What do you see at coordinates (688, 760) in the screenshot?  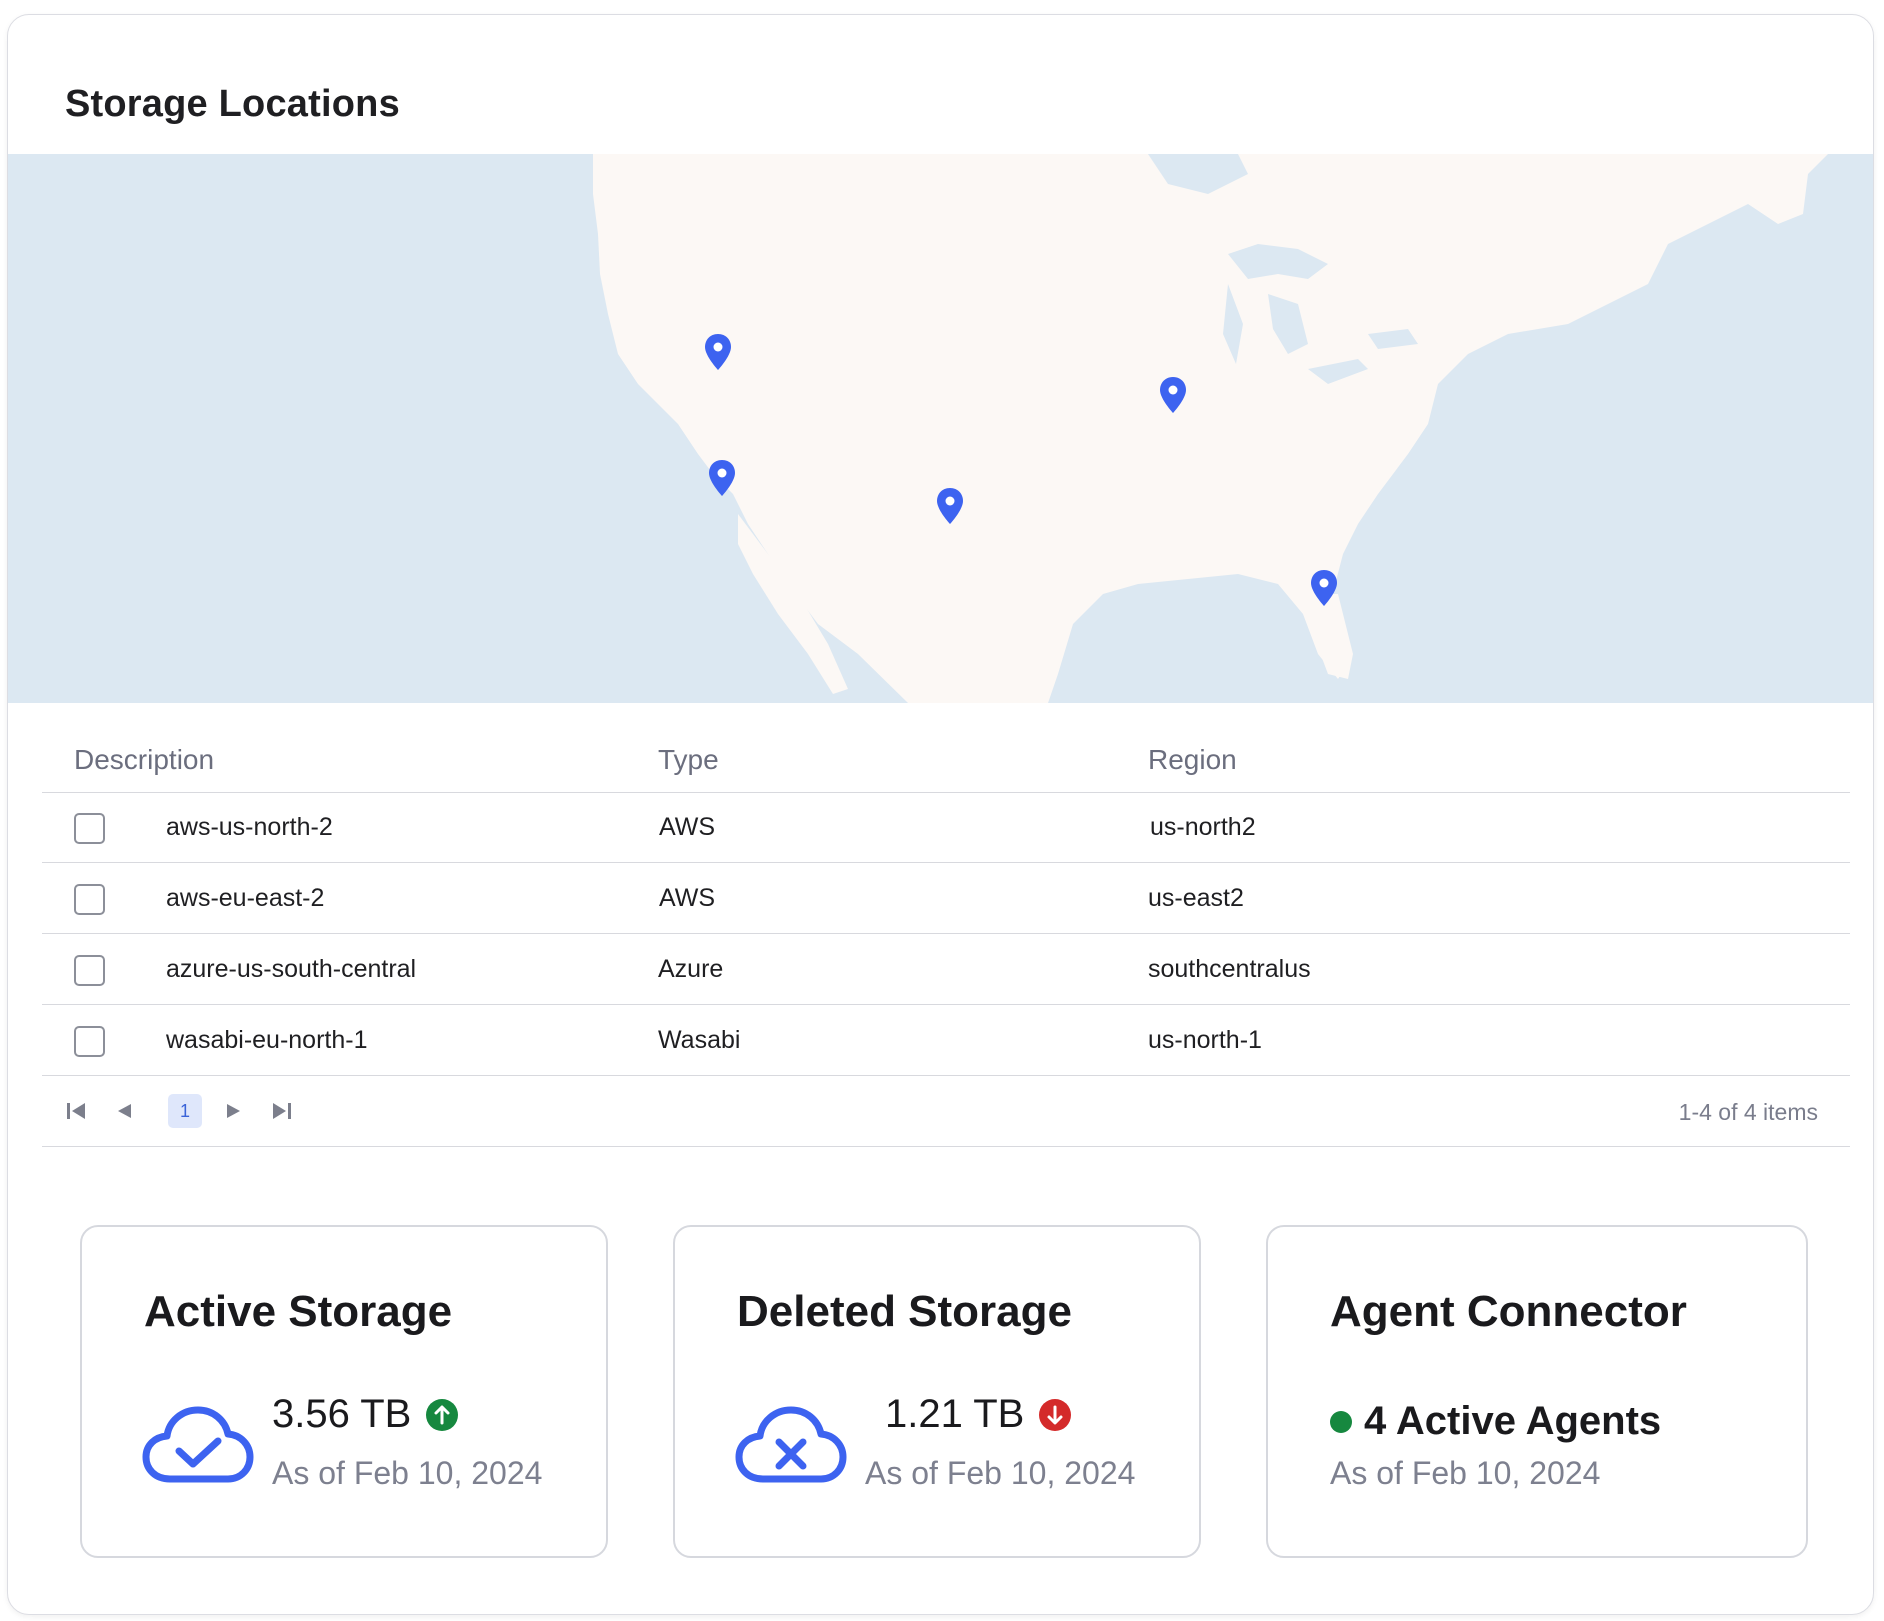 I see `column-header-type: Type` at bounding box center [688, 760].